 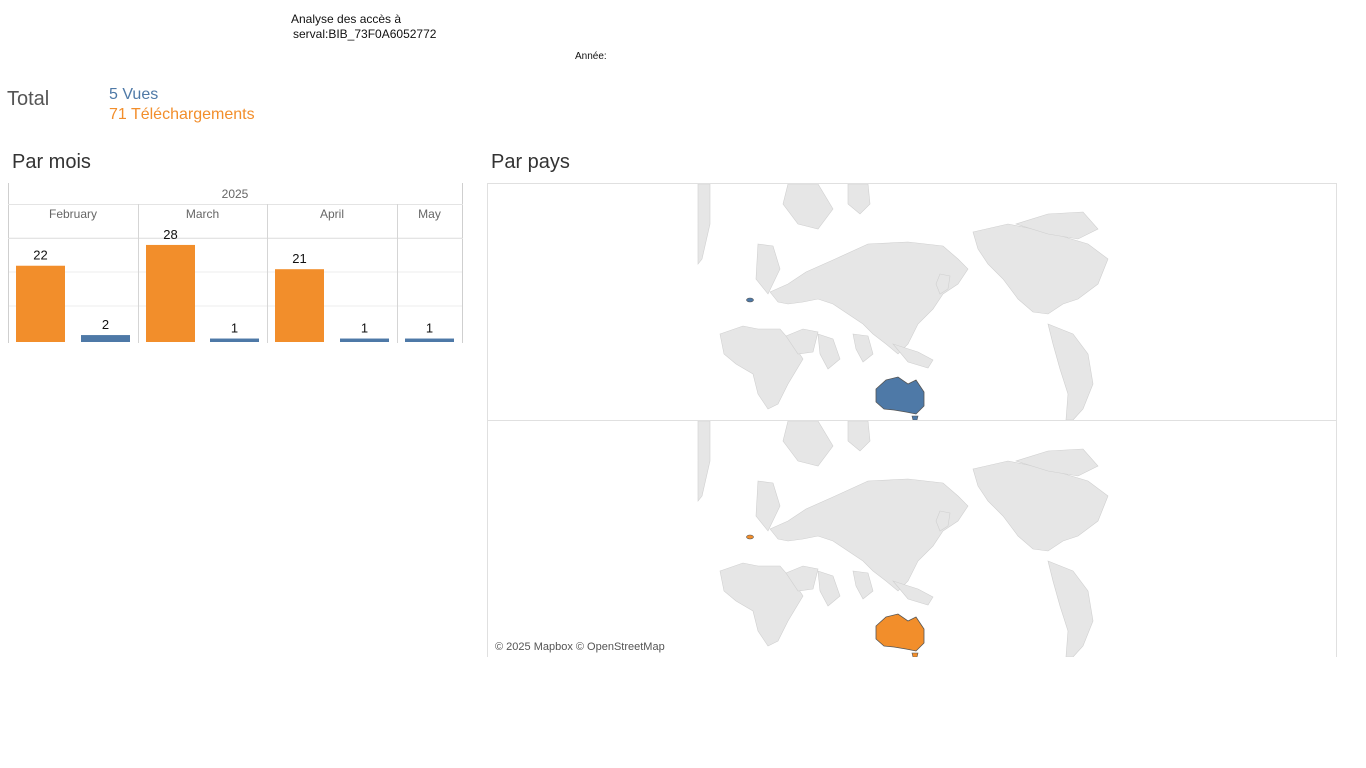 What do you see at coordinates (234, 340) in the screenshot?
I see `views-bar-march` at bounding box center [234, 340].